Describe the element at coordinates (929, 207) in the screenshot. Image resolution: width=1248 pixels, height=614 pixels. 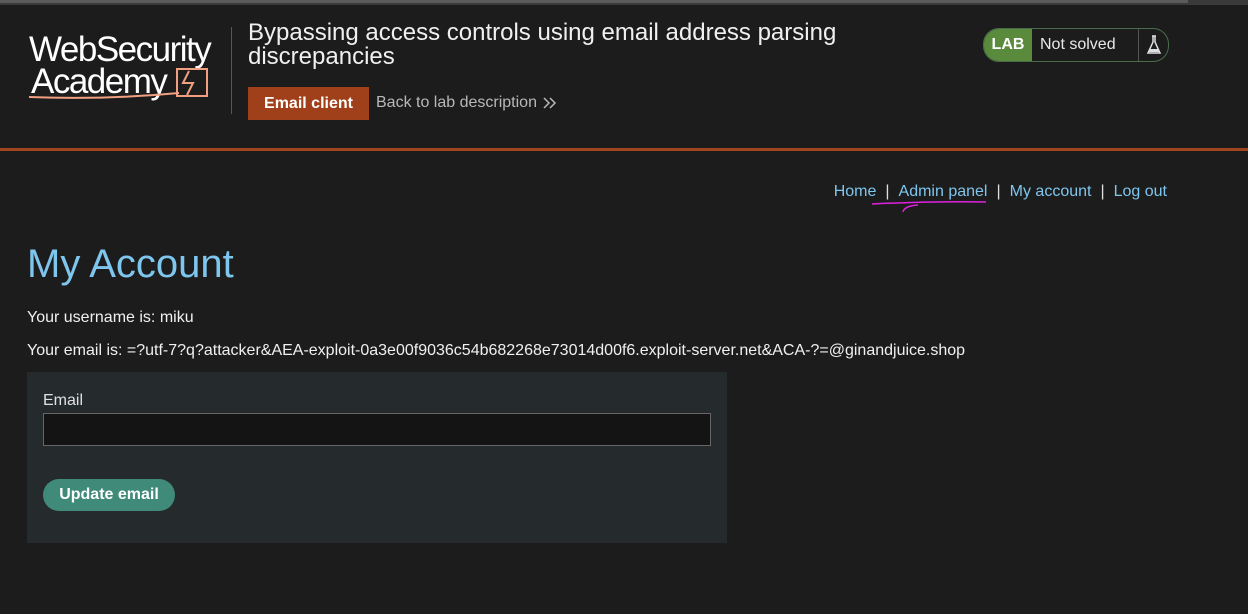
I see `pink-underline-annotation` at that location.